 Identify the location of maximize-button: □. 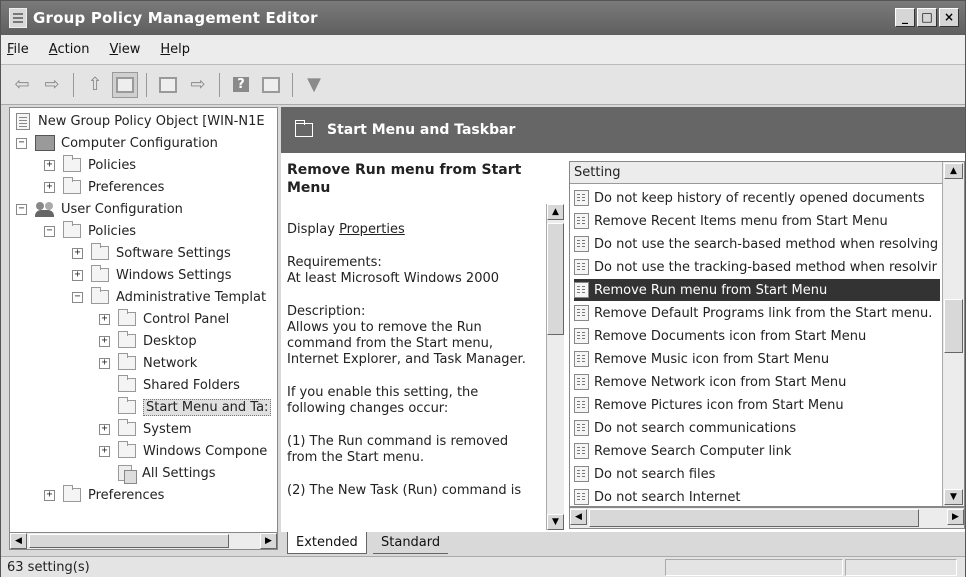
(927, 17).